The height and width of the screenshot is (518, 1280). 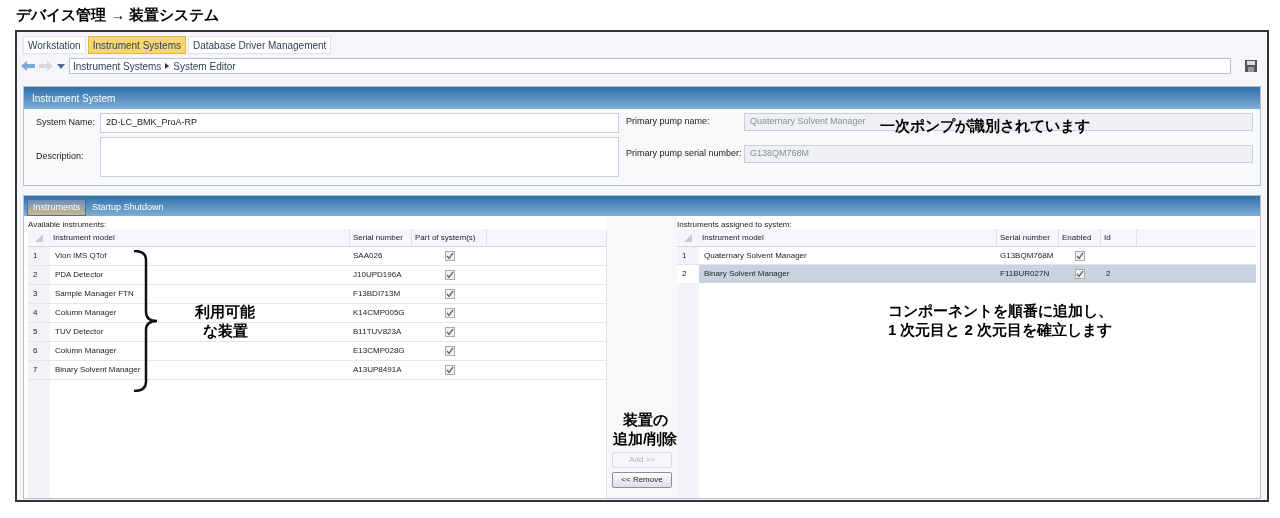 What do you see at coordinates (204, 66) in the screenshot?
I see `breadcrumb-link: System Editor` at bounding box center [204, 66].